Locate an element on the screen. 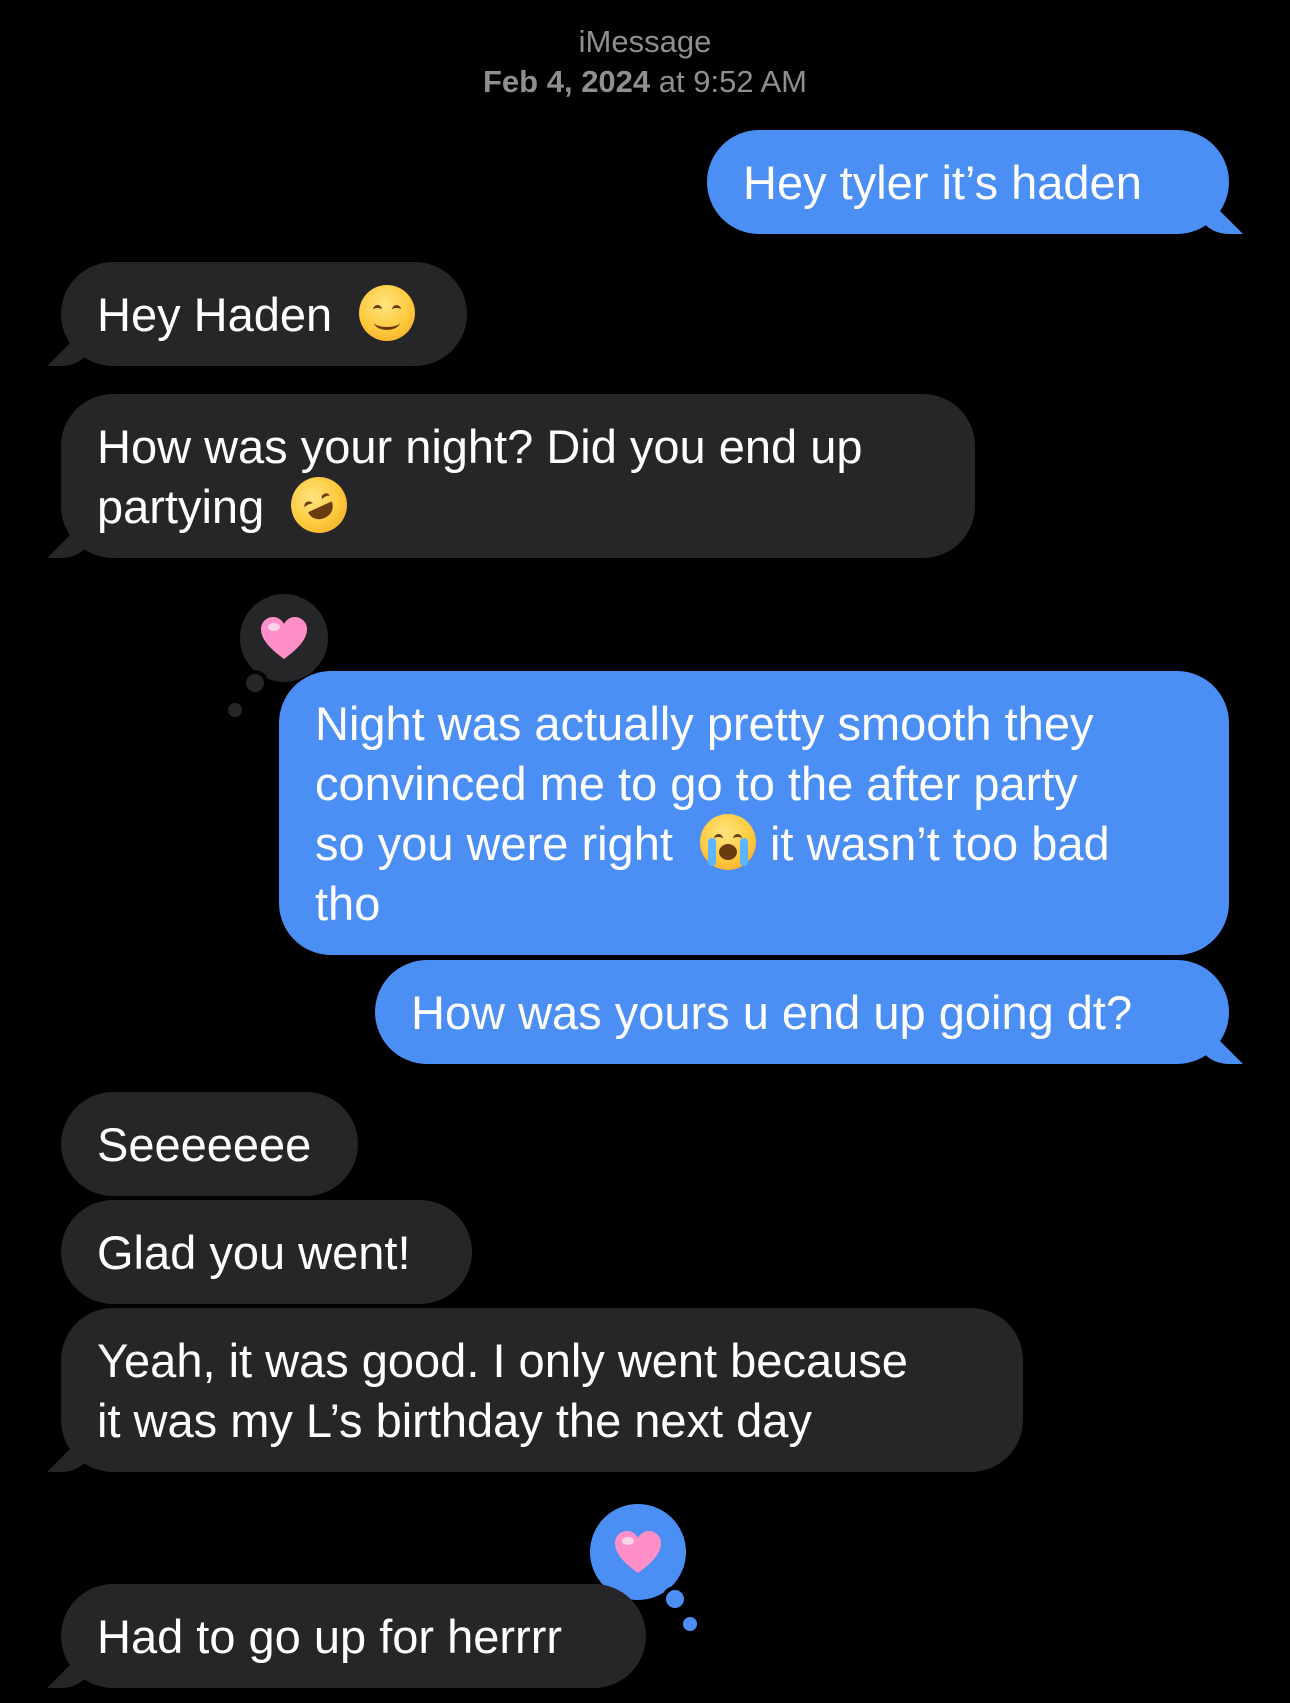 Image resolution: width=1290 pixels, height=1703 pixels. message-bubble-outgoing: Hey tyler it’s haden is located at coordinates (968, 182).